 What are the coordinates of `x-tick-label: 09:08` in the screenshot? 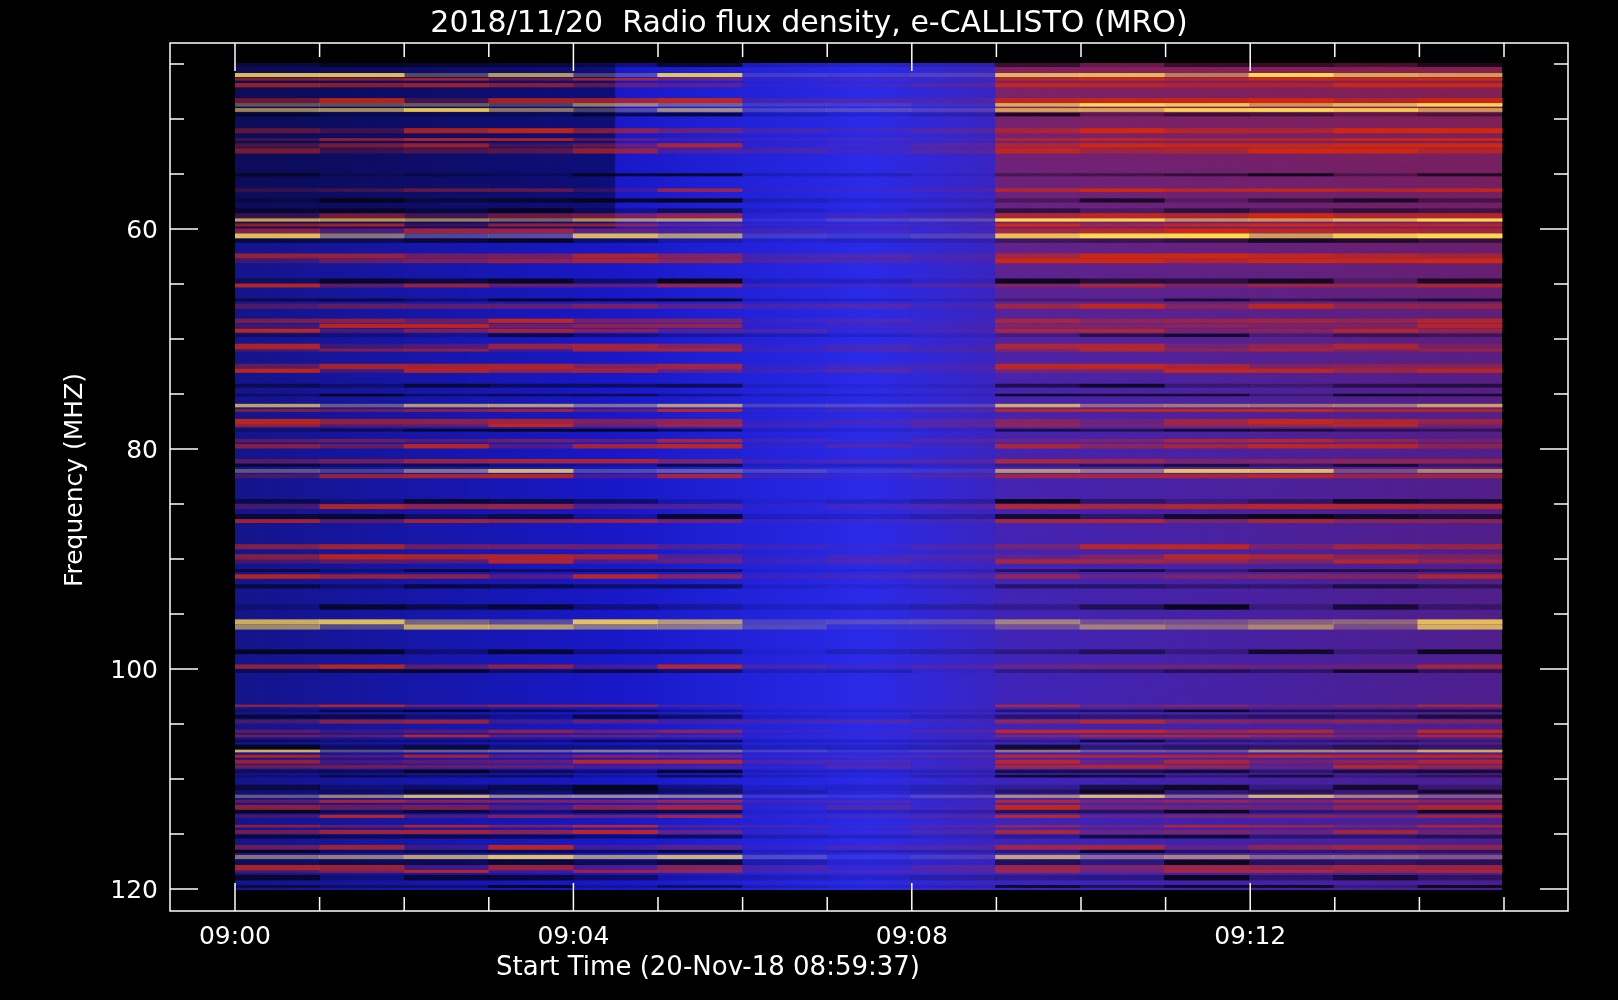 It's located at (911, 935).